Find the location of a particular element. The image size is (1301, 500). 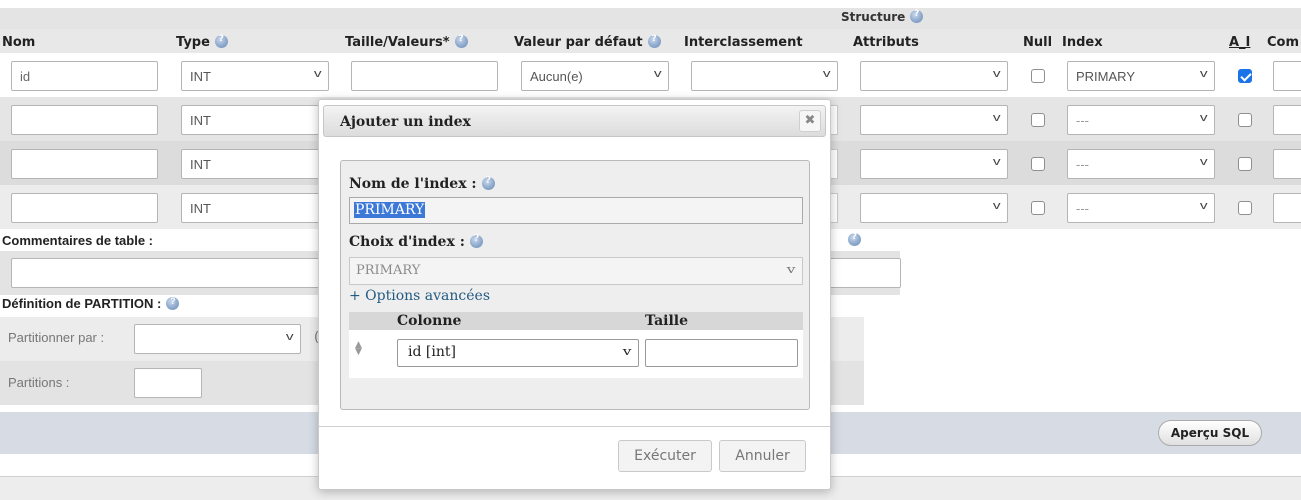

partitions-input is located at coordinates (168, 383).